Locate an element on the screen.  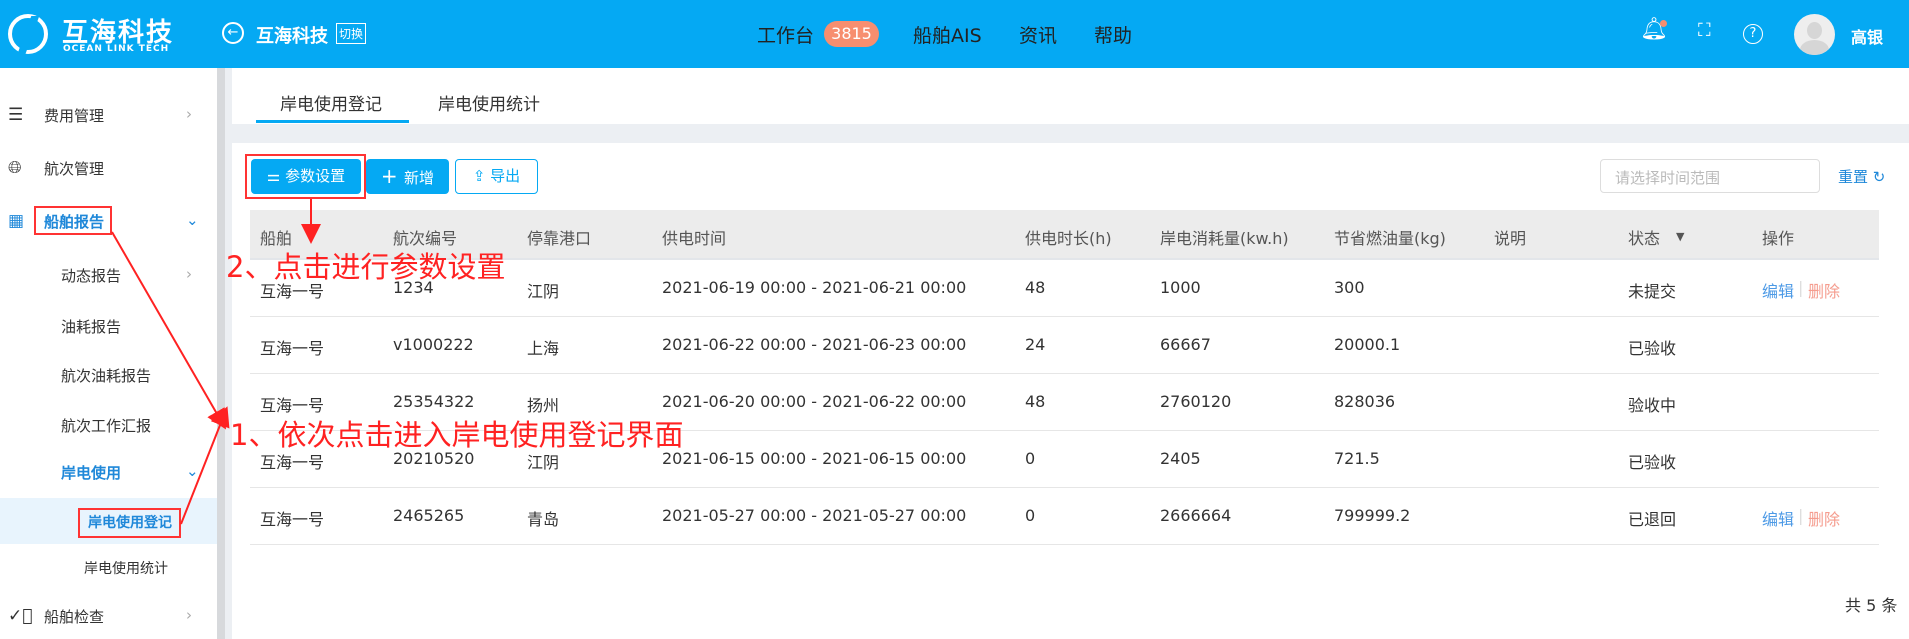
arrow-from-register is located at coordinates (205, 465).